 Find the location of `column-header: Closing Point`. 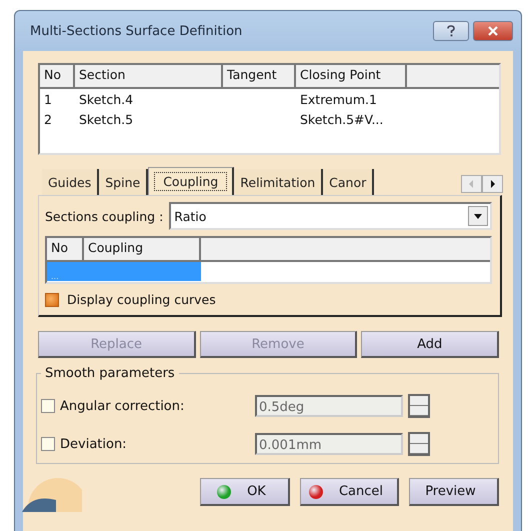

column-header: Closing Point is located at coordinates (351, 76).